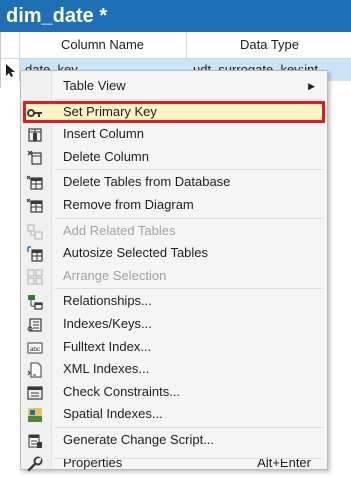 The width and height of the screenshot is (351, 478). I want to click on row-selector-header, so click(10, 45).